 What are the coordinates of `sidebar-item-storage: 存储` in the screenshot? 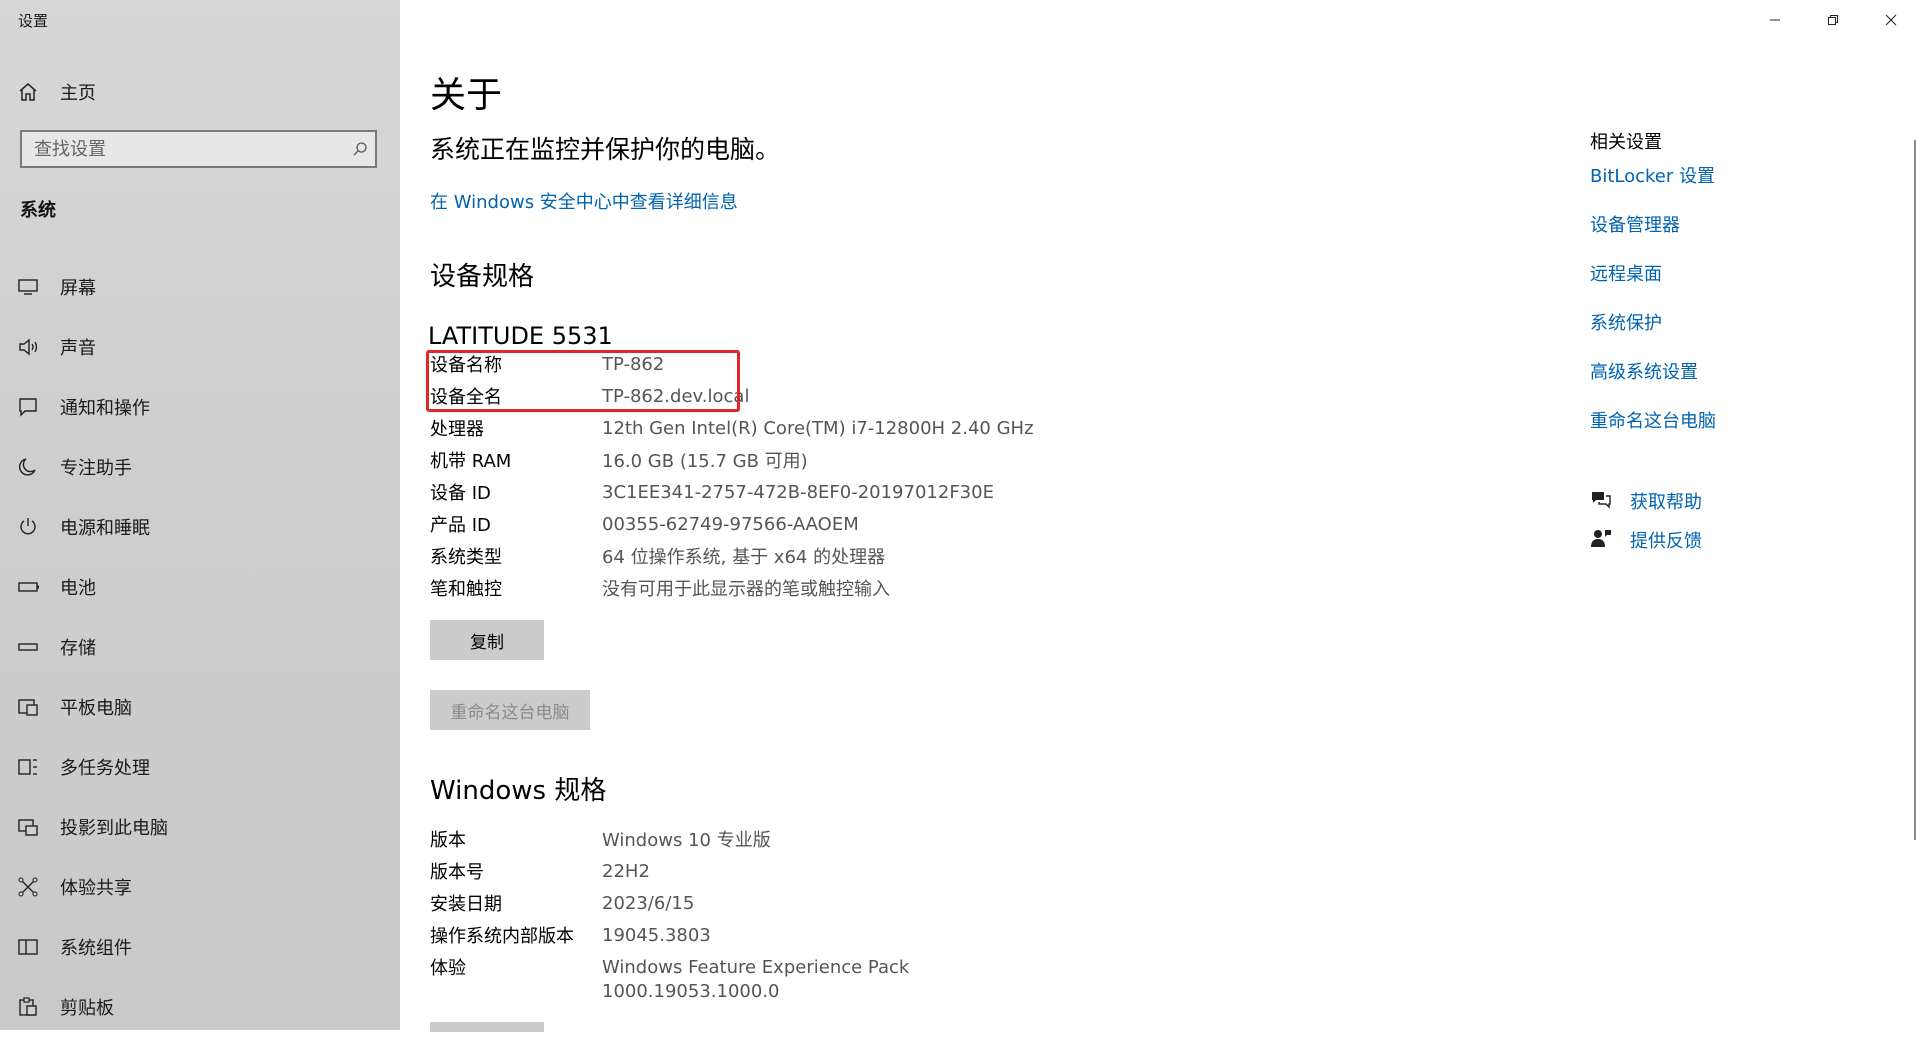 It's located at (200, 647).